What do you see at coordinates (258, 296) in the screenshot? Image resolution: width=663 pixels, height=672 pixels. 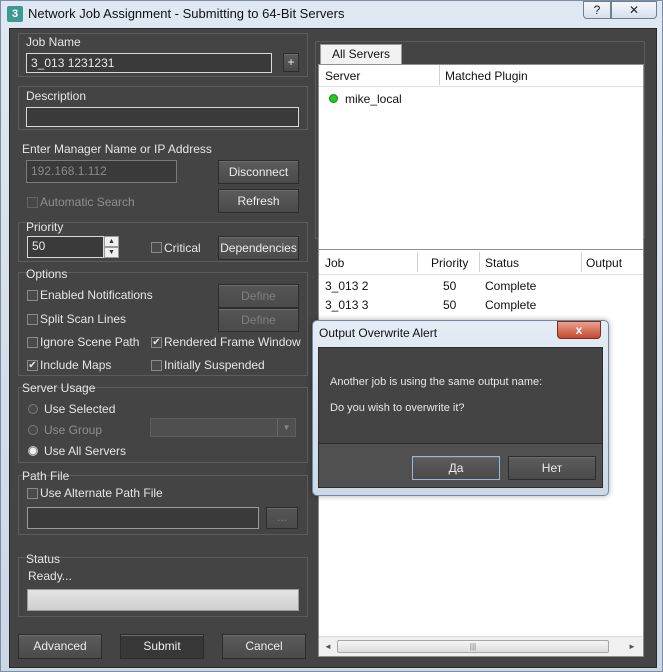 I see `define-notifications-button: Define` at bounding box center [258, 296].